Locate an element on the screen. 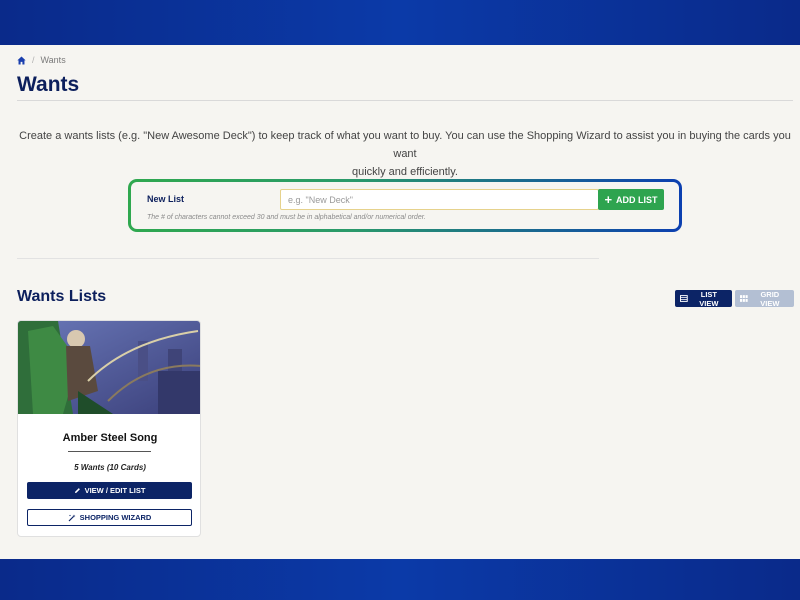 This screenshot has height=600, width=800. new-list-input is located at coordinates (439, 199).